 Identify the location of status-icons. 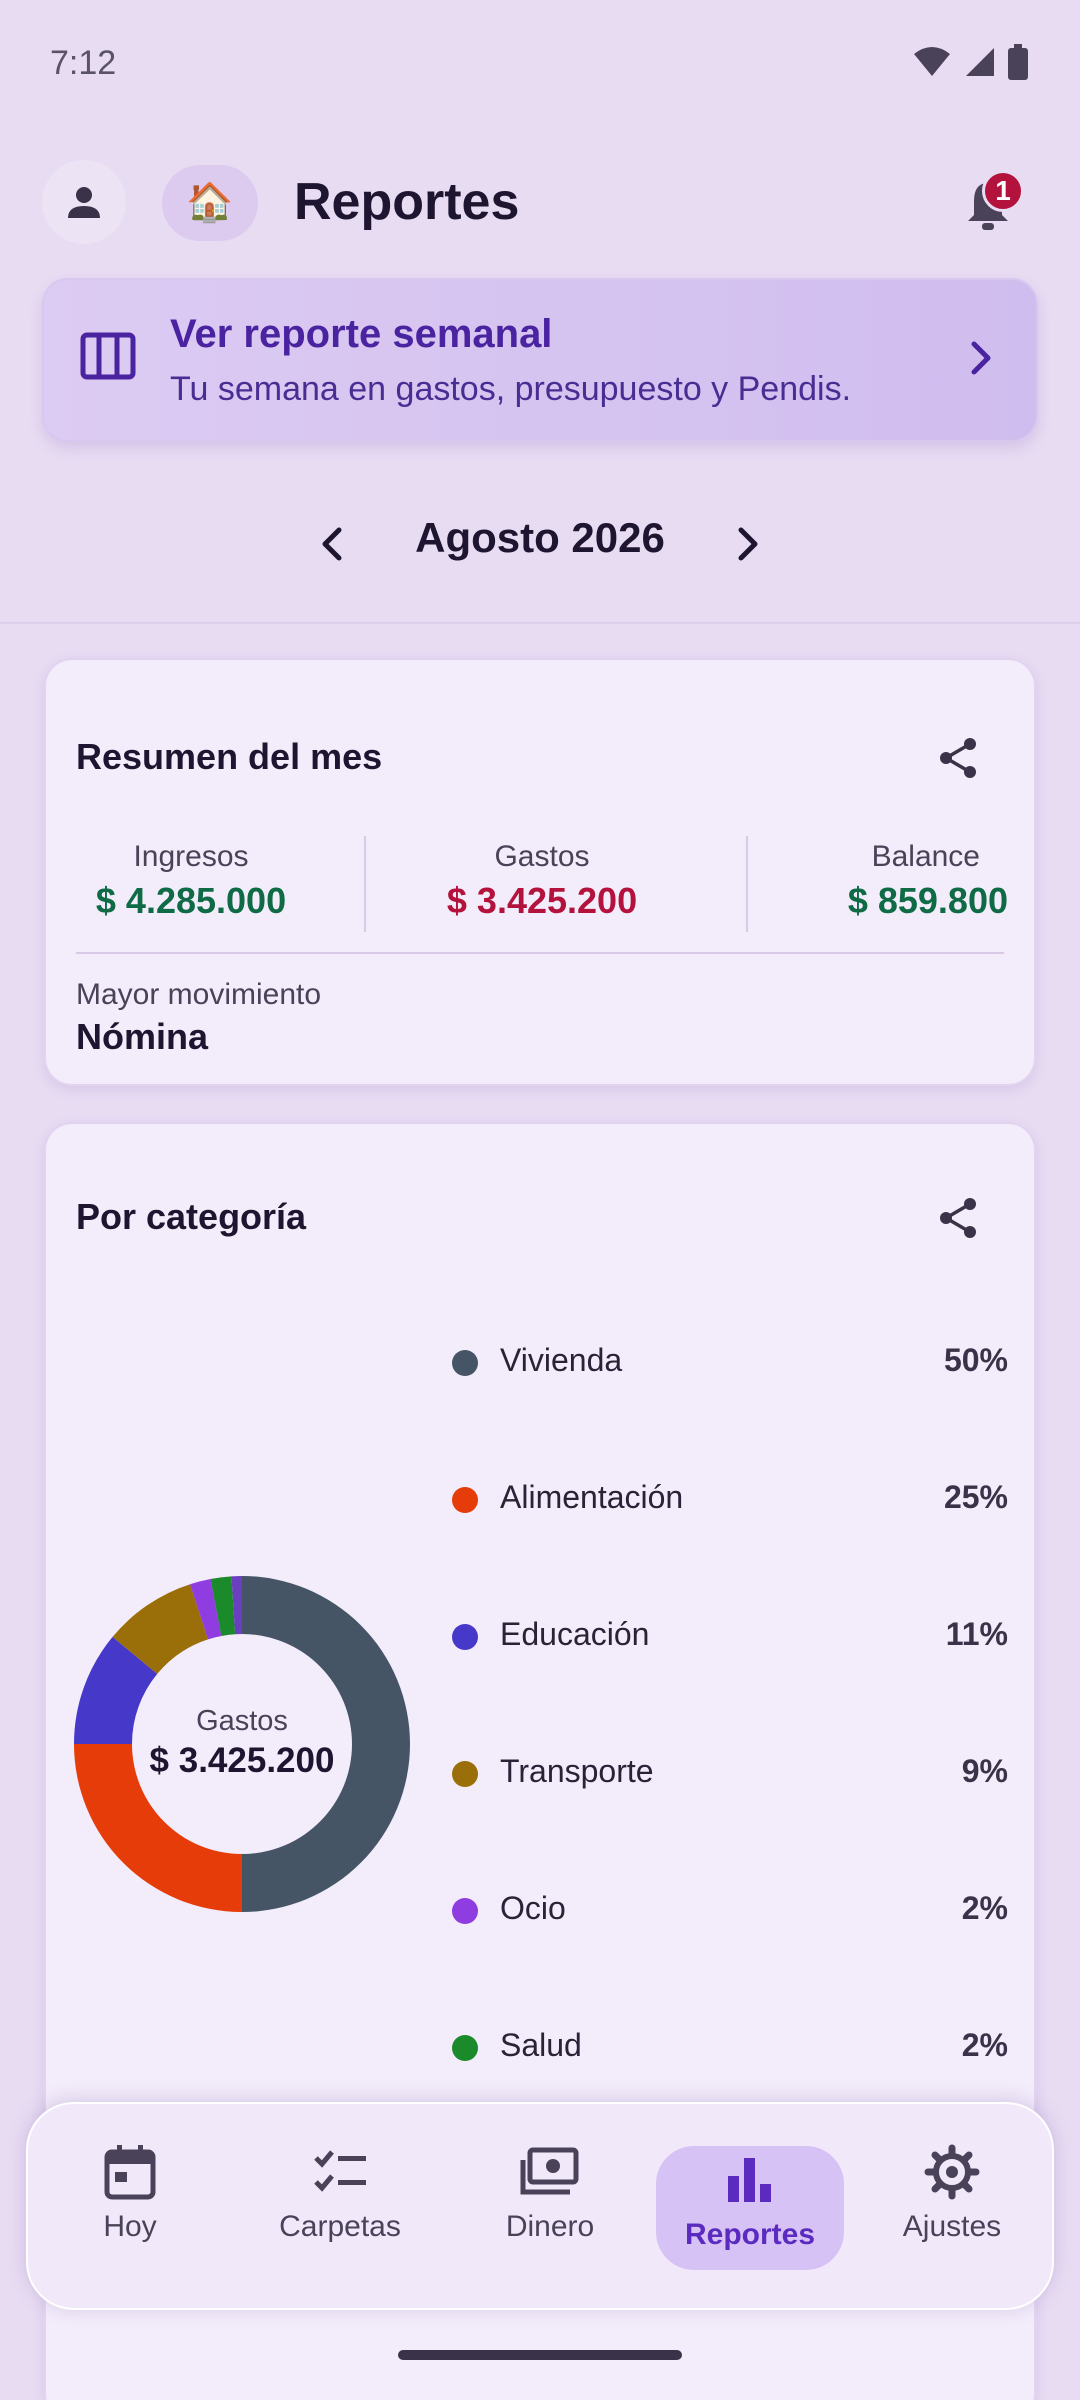
(970, 62).